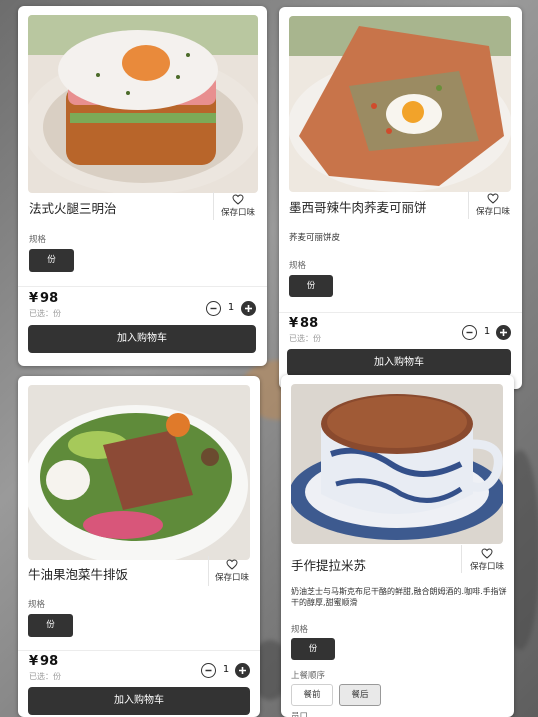  What do you see at coordinates (300, 714) in the screenshot?
I see `extra-option-label: 员口` at bounding box center [300, 714].